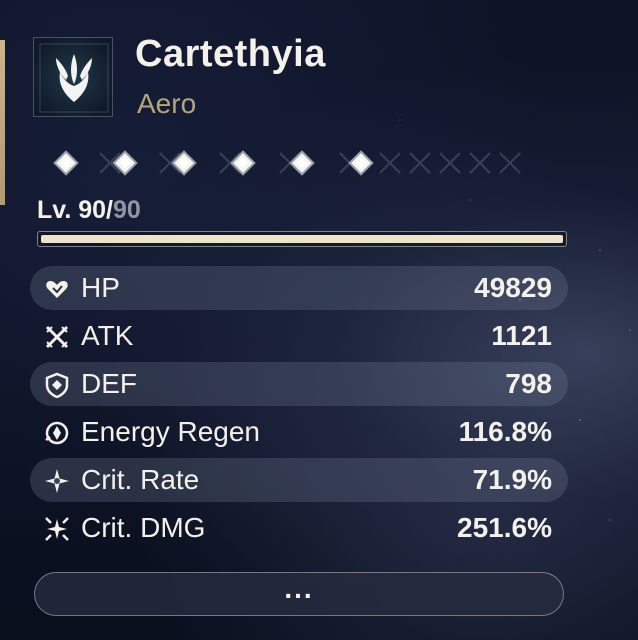  Describe the element at coordinates (2, 122) in the screenshot. I see `side-accent-bar` at that location.